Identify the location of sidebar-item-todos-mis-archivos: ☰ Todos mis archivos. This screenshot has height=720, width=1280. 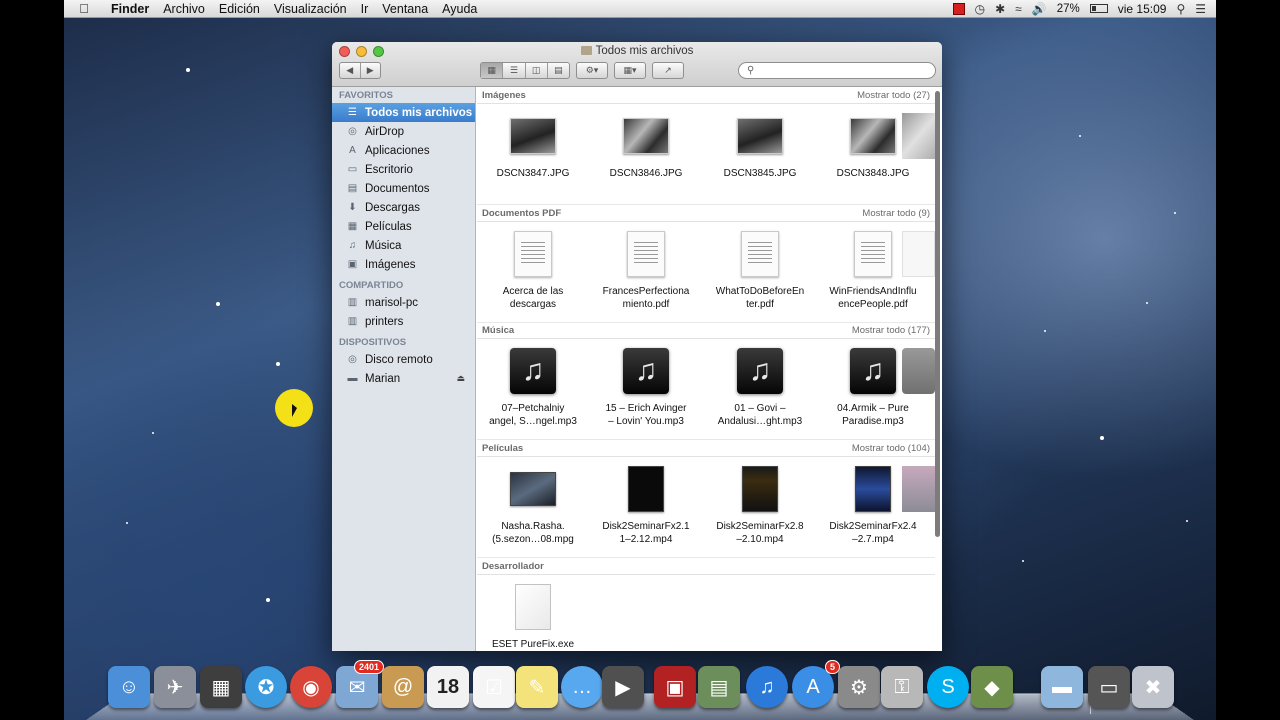
(403, 112).